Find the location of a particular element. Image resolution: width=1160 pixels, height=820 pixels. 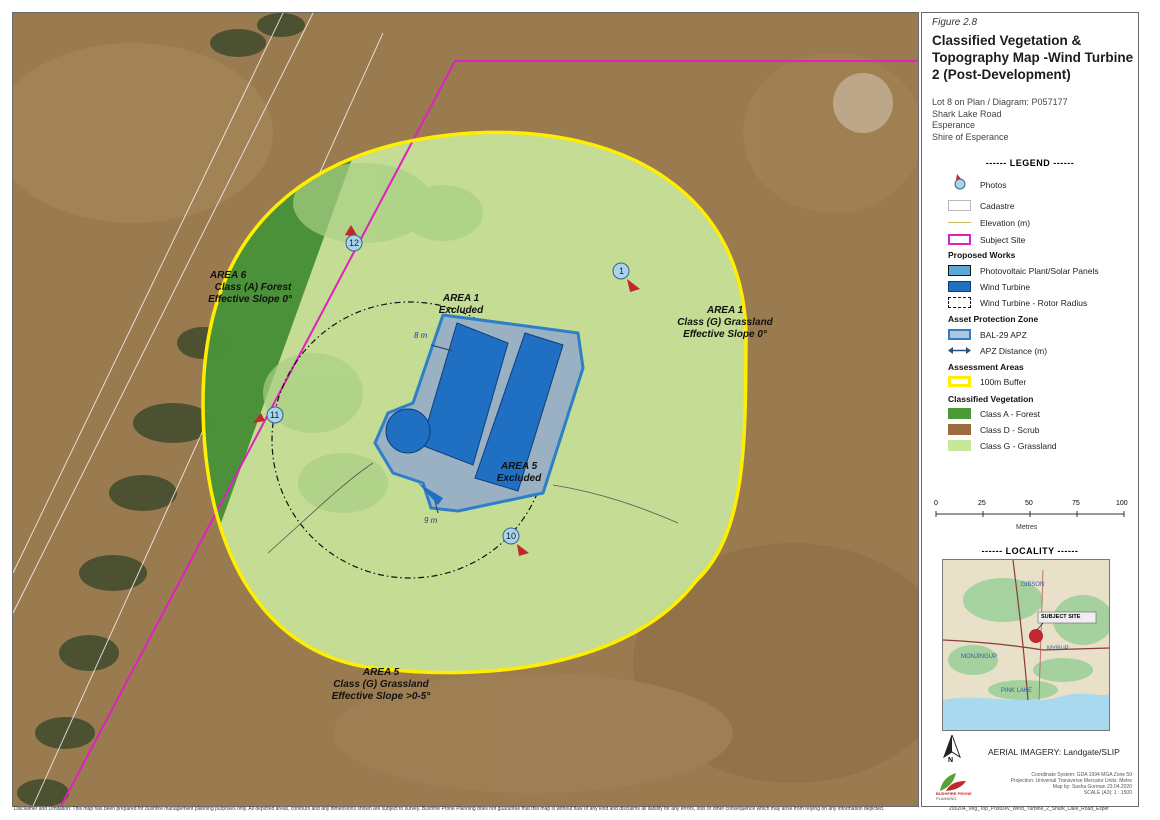

legend-heading-assessment: Assessment Areas is located at coordinates (986, 367).